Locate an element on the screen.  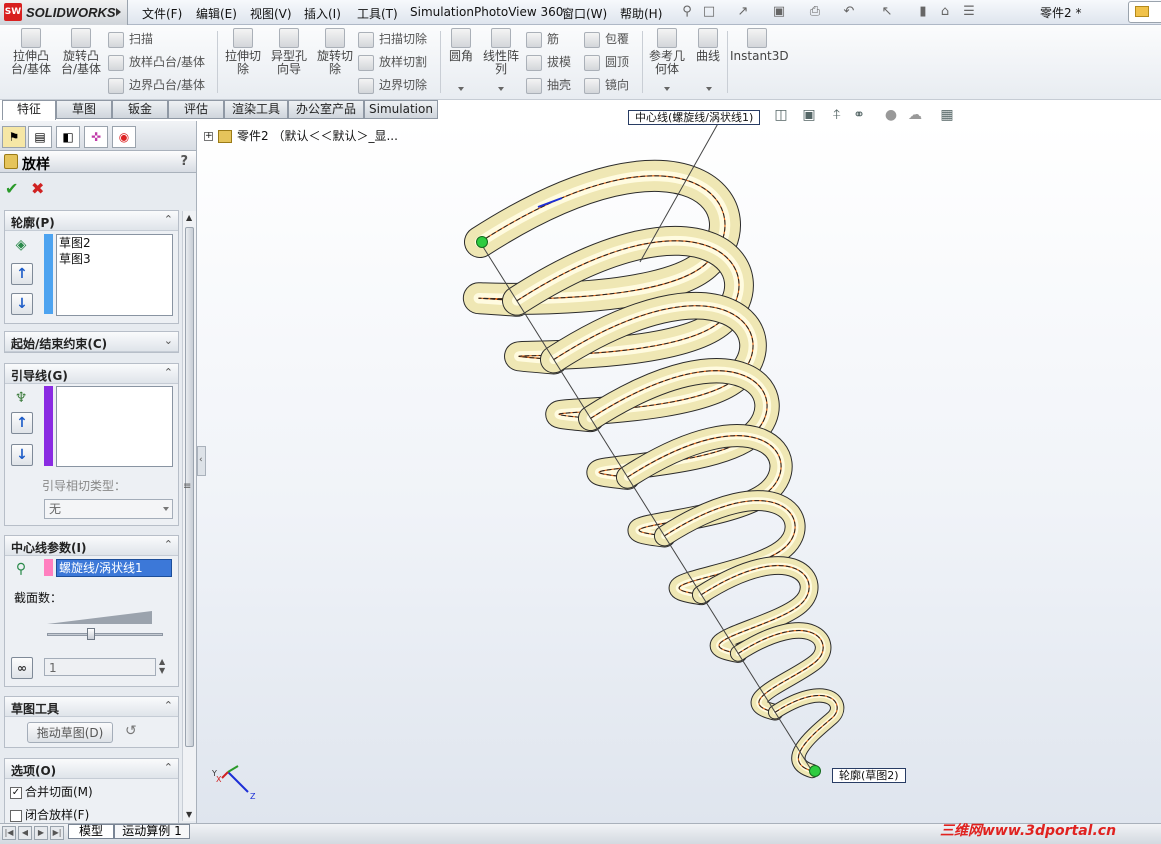
expand-plus-icon: + is located at coordinates (208, 136).